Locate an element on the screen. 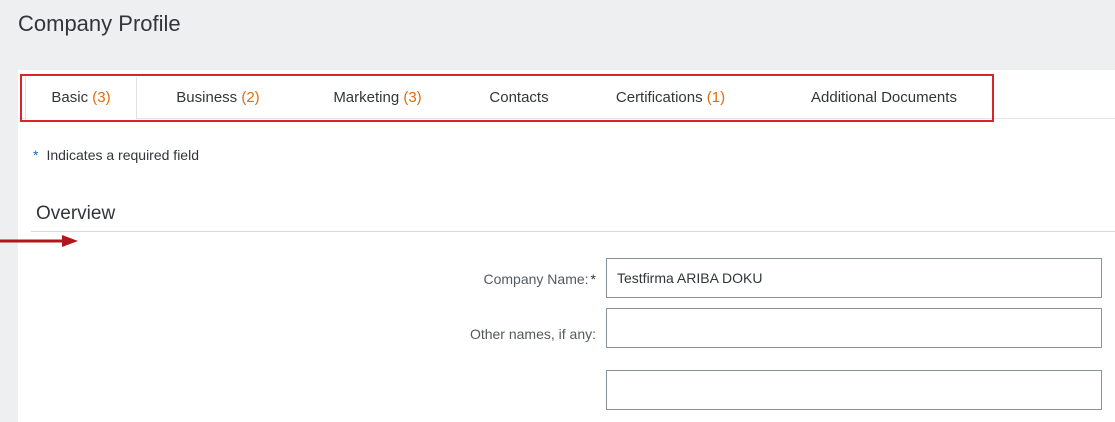 Image resolution: width=1115 pixels, height=422 pixels. tab-label: Contacts is located at coordinates (519, 97).